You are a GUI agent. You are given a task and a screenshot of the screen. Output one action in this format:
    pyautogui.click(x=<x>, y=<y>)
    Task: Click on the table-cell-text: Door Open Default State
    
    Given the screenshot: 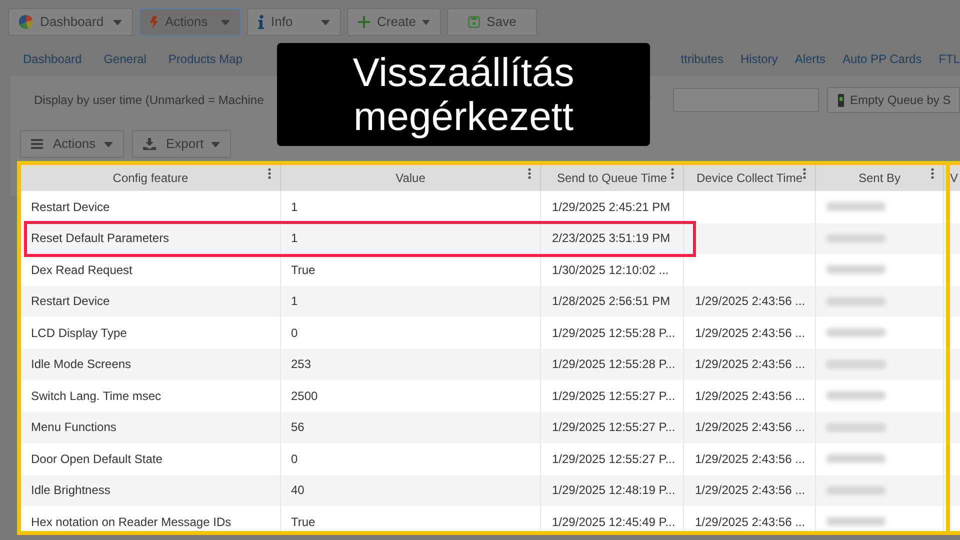 What is the action you would take?
    pyautogui.click(x=96, y=459)
    